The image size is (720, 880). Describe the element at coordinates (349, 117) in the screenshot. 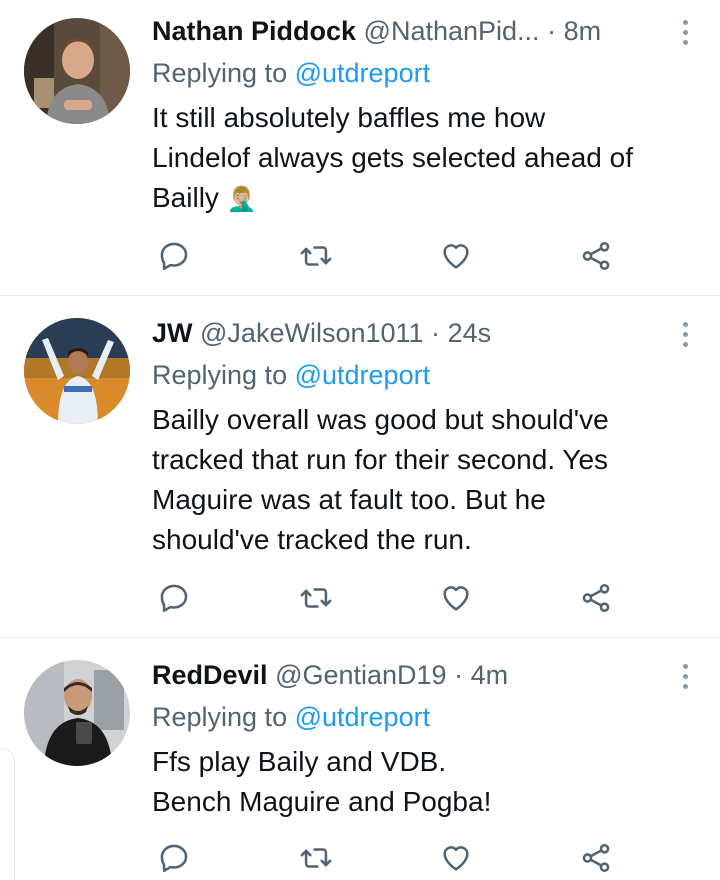

I see `tweet-text-line: It still absolutely baffles me how` at that location.